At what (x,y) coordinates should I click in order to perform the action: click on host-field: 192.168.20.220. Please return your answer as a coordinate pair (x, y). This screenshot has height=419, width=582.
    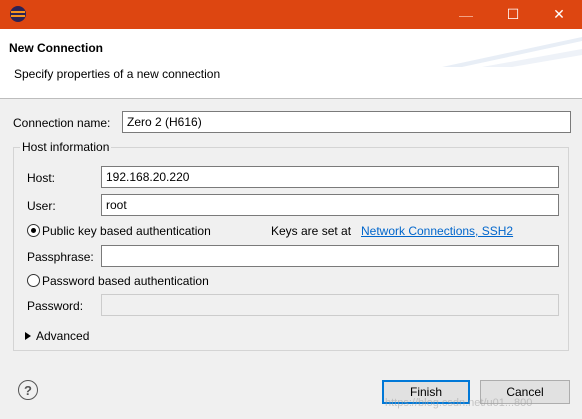
    Looking at the image, I should click on (330, 177).